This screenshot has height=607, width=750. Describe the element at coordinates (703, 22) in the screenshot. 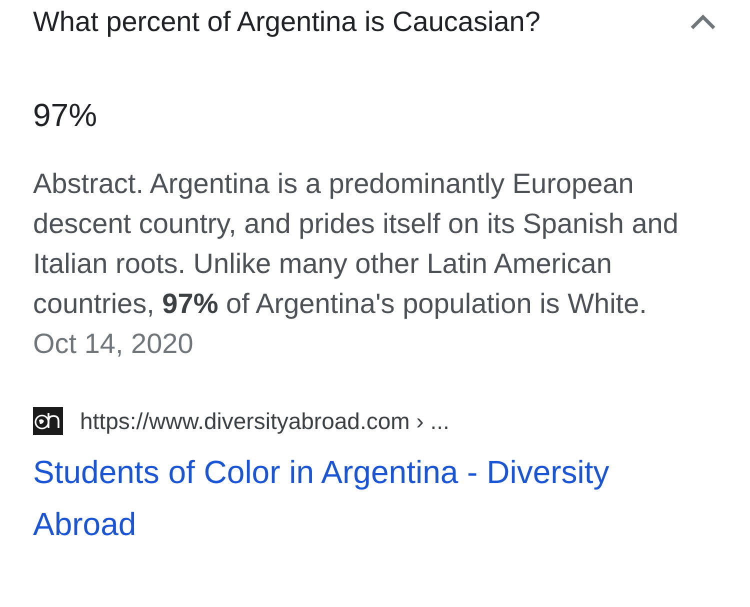

I see `chevron-up-icon` at that location.